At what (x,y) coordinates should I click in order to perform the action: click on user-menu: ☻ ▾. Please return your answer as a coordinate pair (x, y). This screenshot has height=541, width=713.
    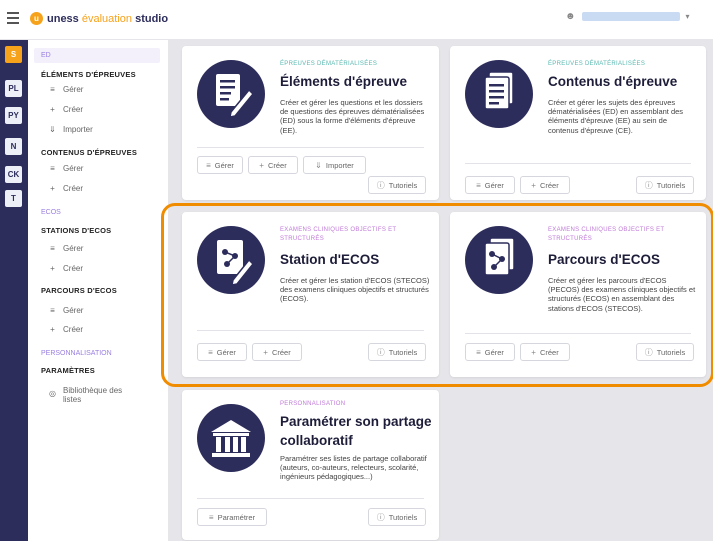
    Looking at the image, I should click on (627, 16).